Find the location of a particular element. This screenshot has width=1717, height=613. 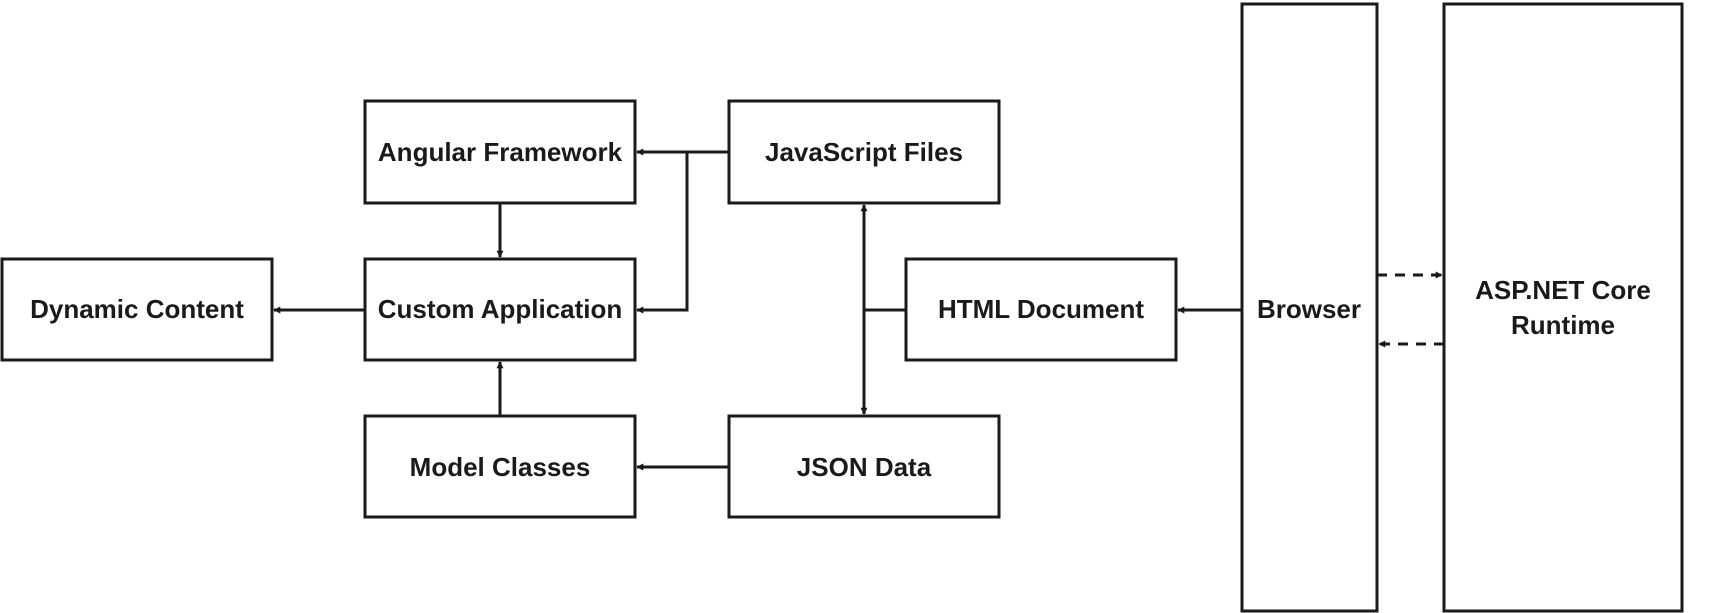

arrow-js-to-custom-app is located at coordinates (662, 233).